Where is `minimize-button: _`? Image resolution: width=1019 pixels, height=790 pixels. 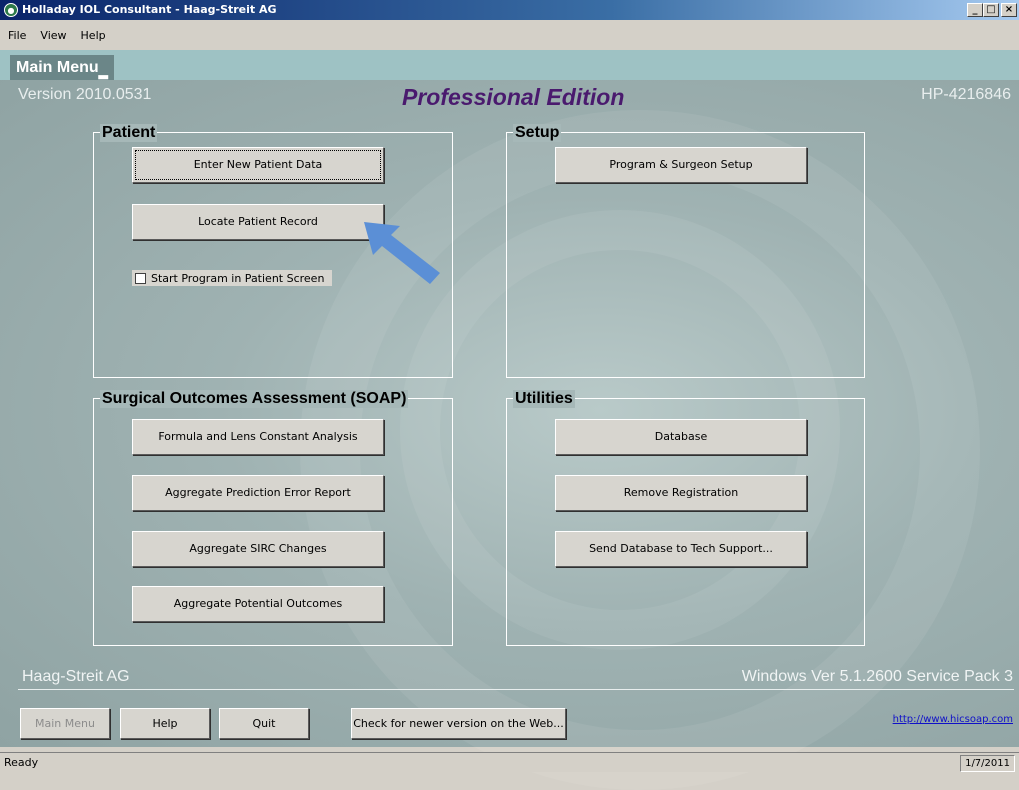 minimize-button: _ is located at coordinates (975, 10).